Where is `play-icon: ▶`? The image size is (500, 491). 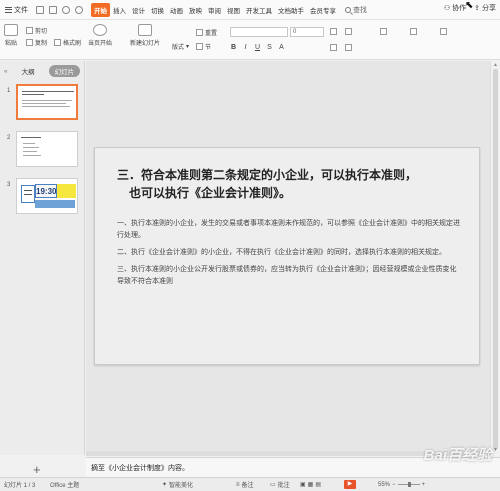 play-icon: ▶ is located at coordinates (350, 484).